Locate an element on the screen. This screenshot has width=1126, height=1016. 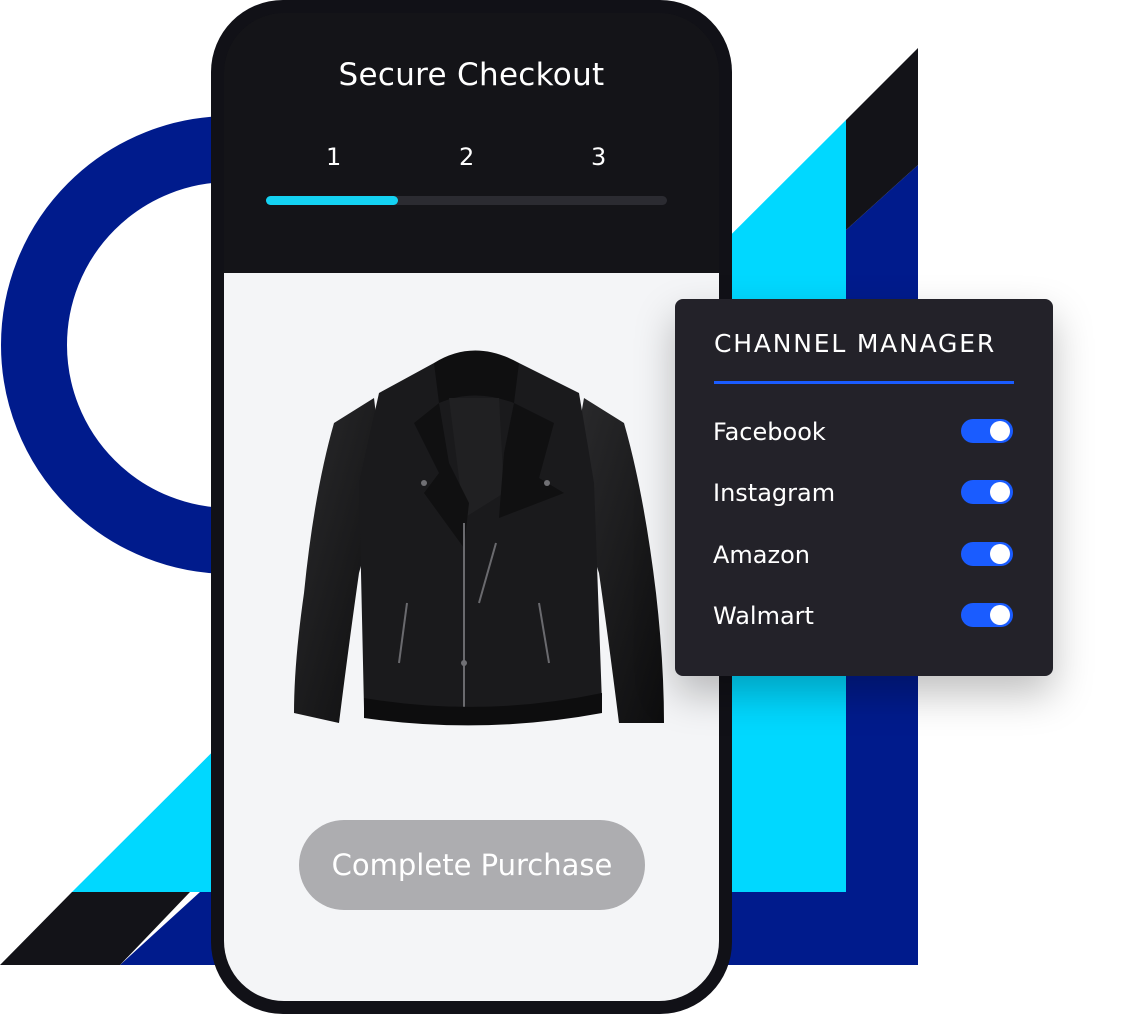
channel-row-walmart: Walmart is located at coordinates (864, 617).